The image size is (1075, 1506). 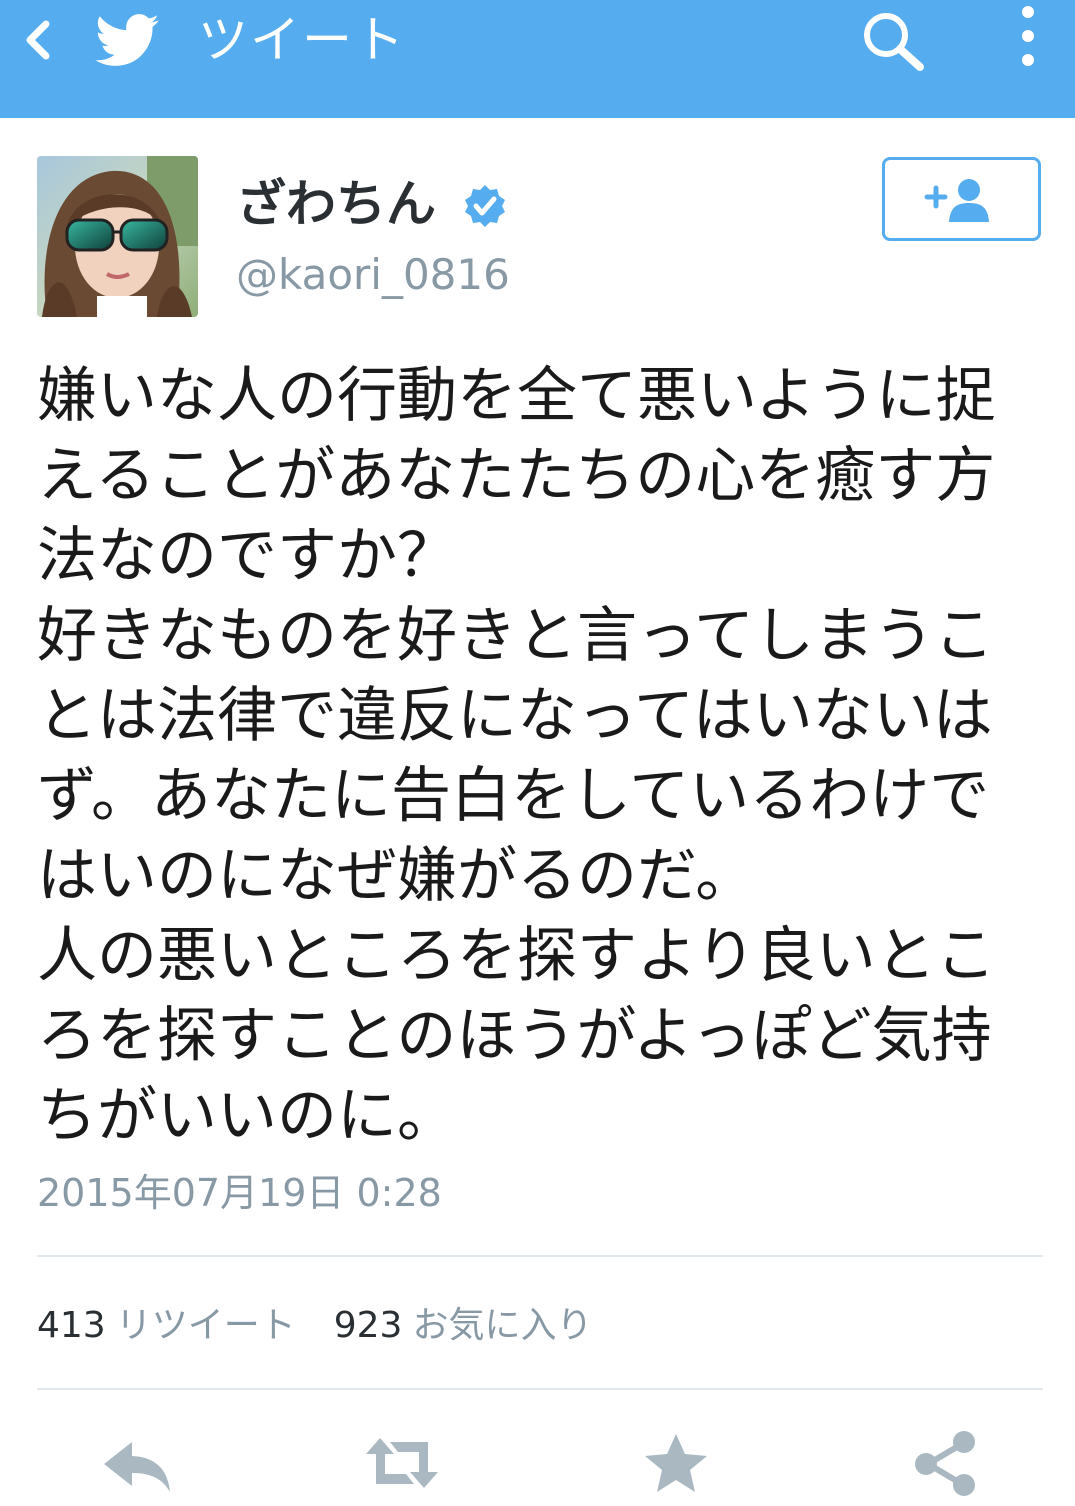 I want to click on reply-icon, so click(x=136, y=1463).